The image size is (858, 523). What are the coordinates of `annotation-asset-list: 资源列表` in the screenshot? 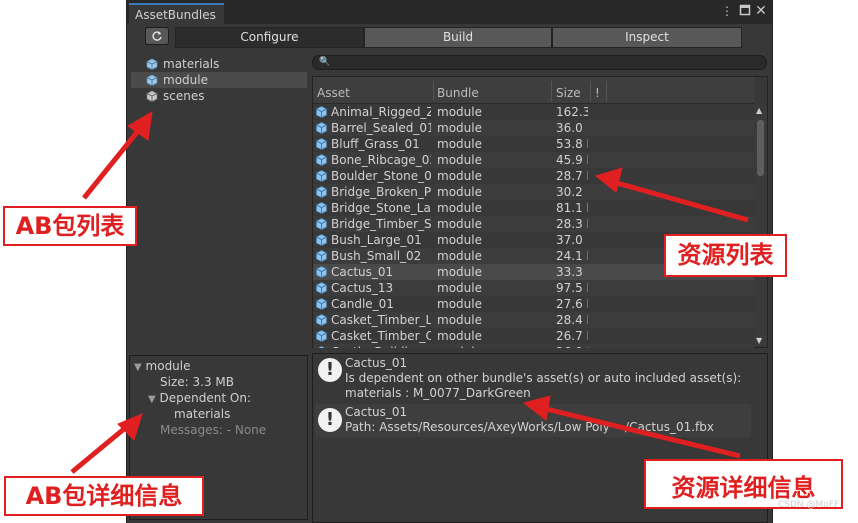 It's located at (725, 255).